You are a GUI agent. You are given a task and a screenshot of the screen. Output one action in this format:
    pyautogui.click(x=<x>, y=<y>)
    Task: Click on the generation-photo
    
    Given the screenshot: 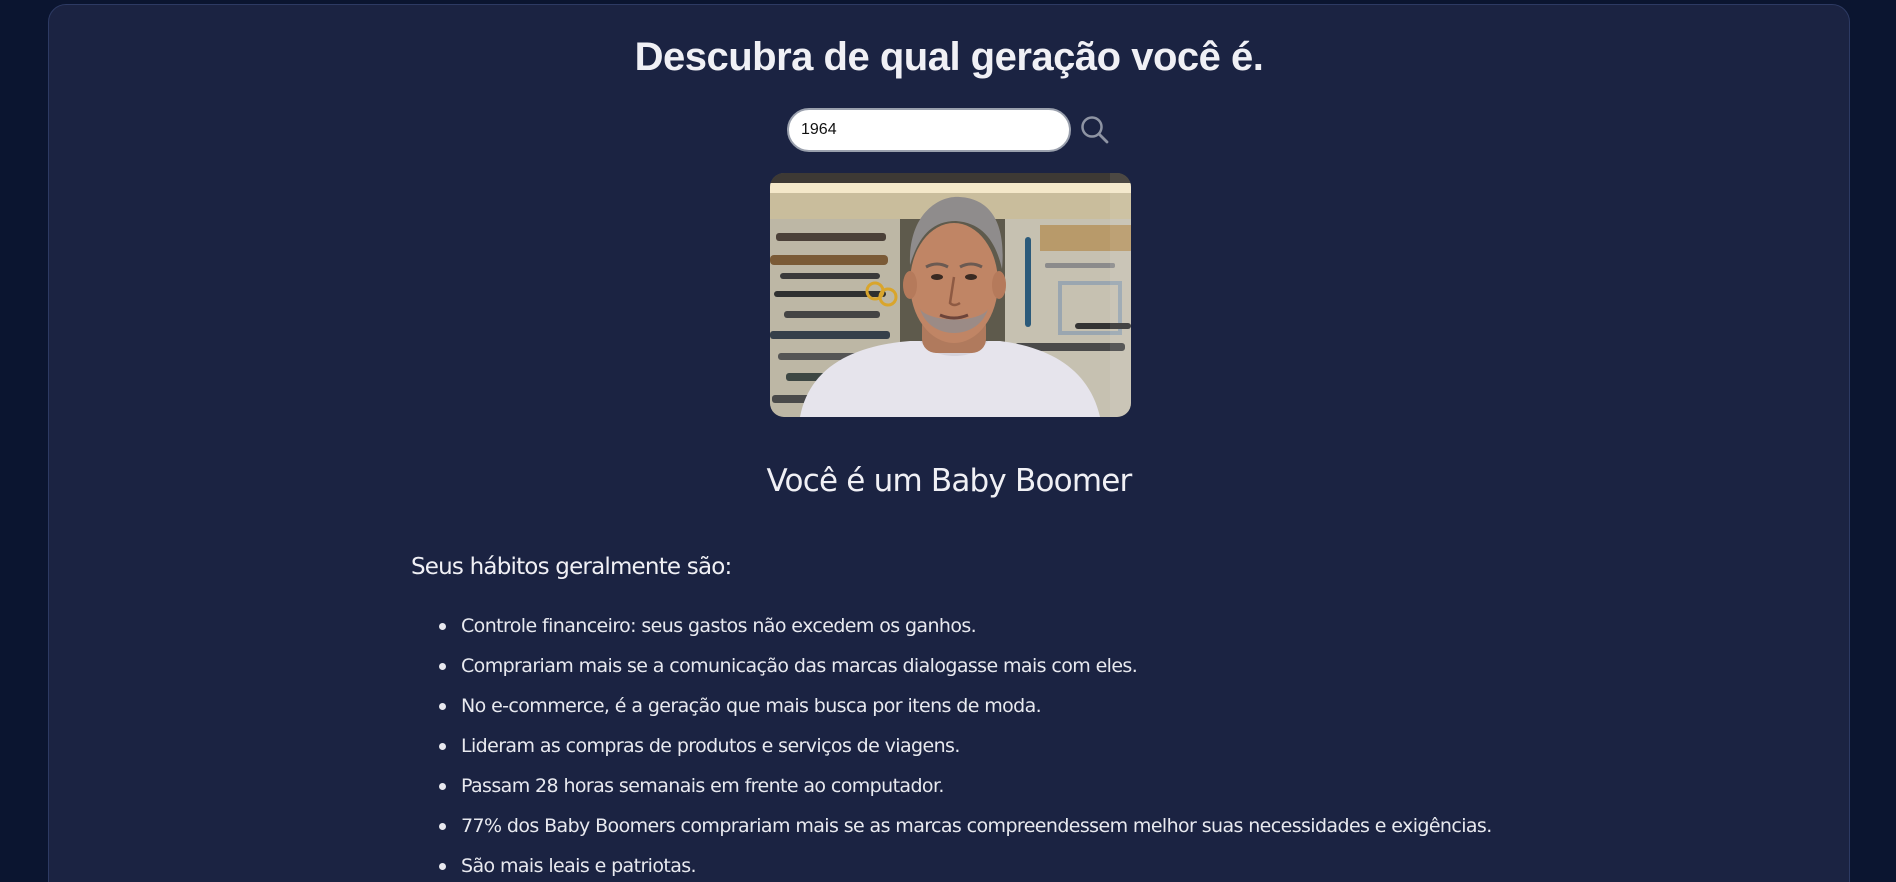 What is the action you would take?
    pyautogui.click(x=950, y=295)
    